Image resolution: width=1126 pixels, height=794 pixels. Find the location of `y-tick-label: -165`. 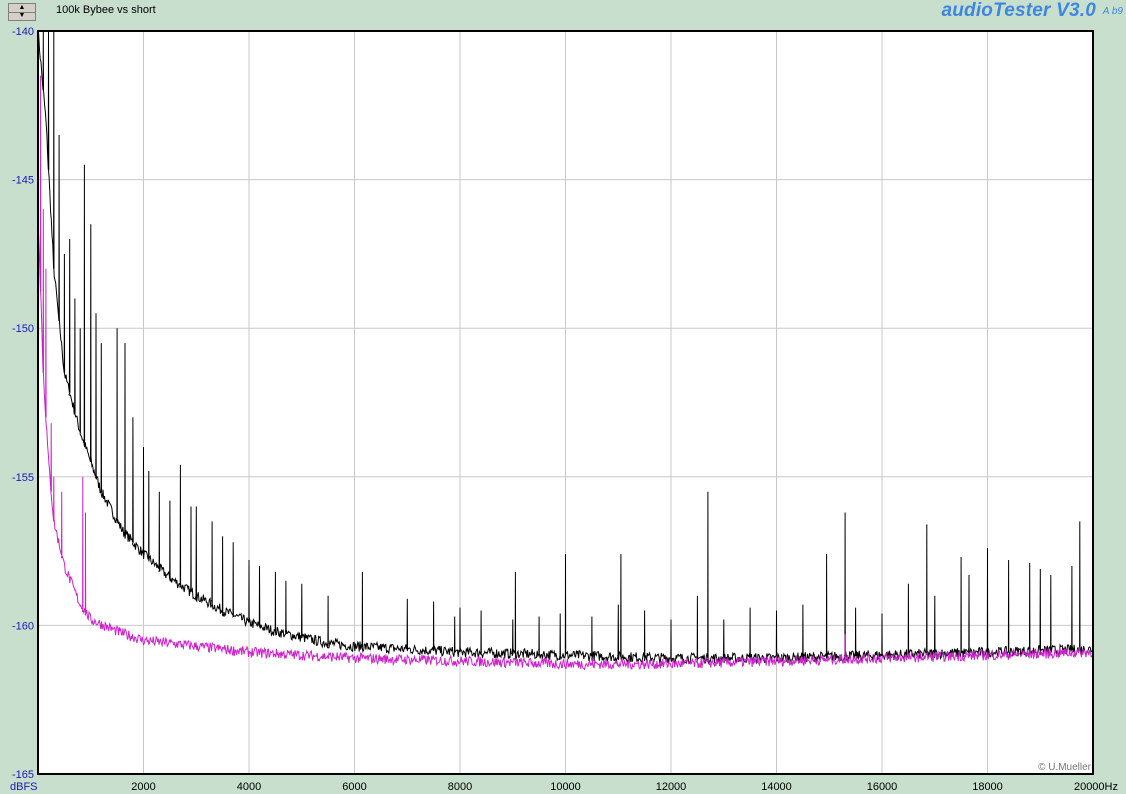

y-tick-label: -165 is located at coordinates (23, 775).